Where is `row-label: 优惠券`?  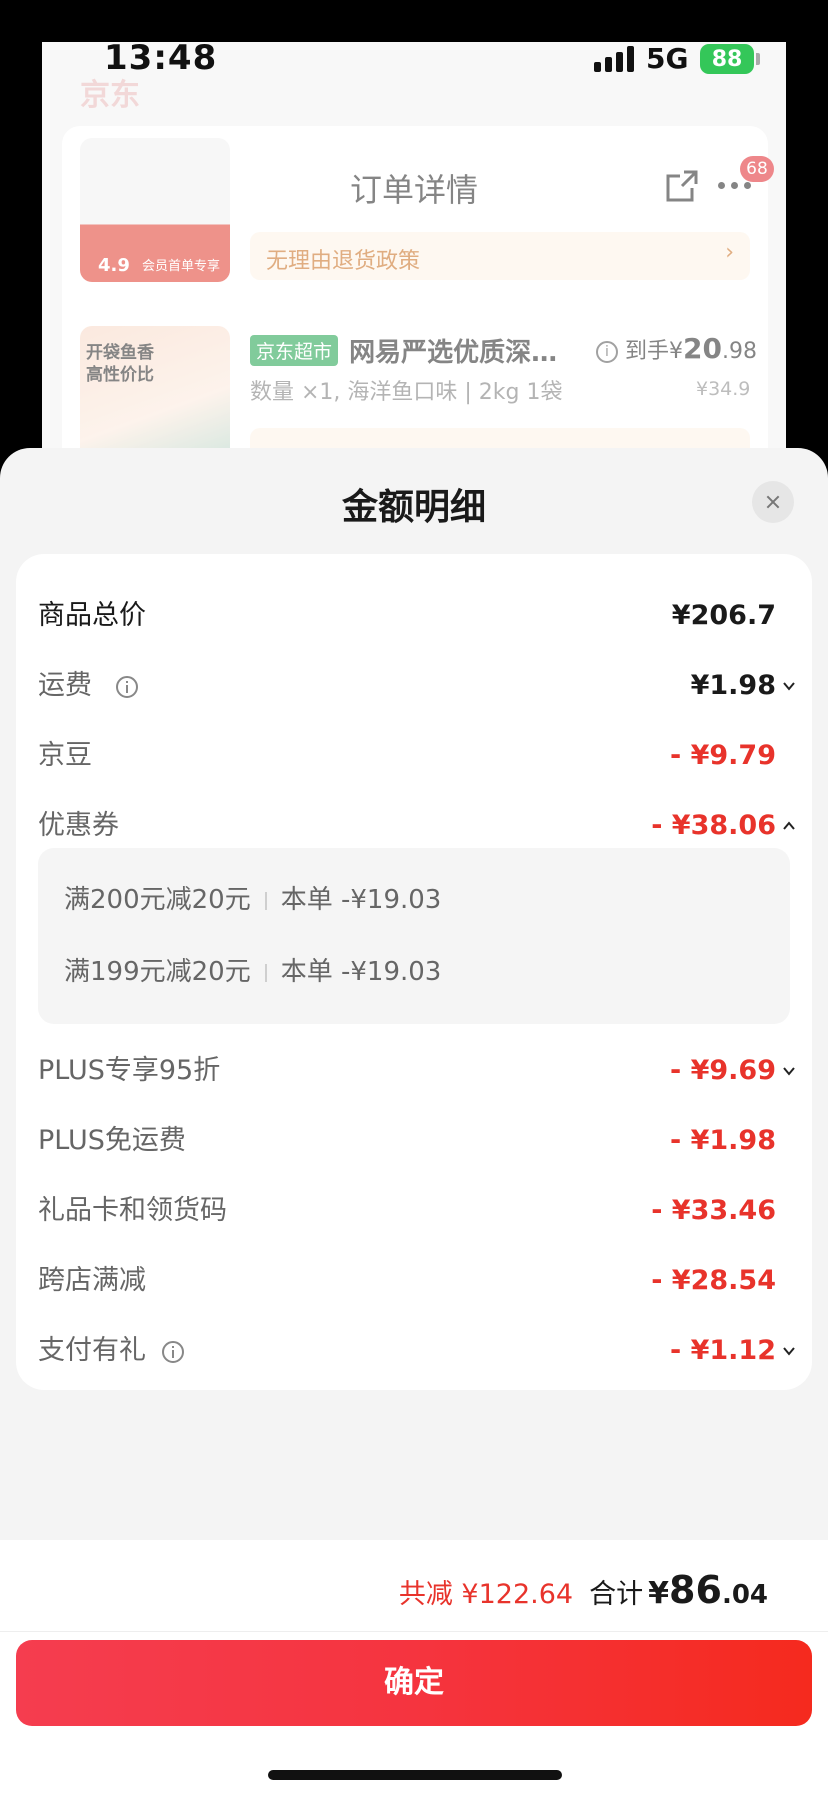 row-label: 优惠券 is located at coordinates (78, 825).